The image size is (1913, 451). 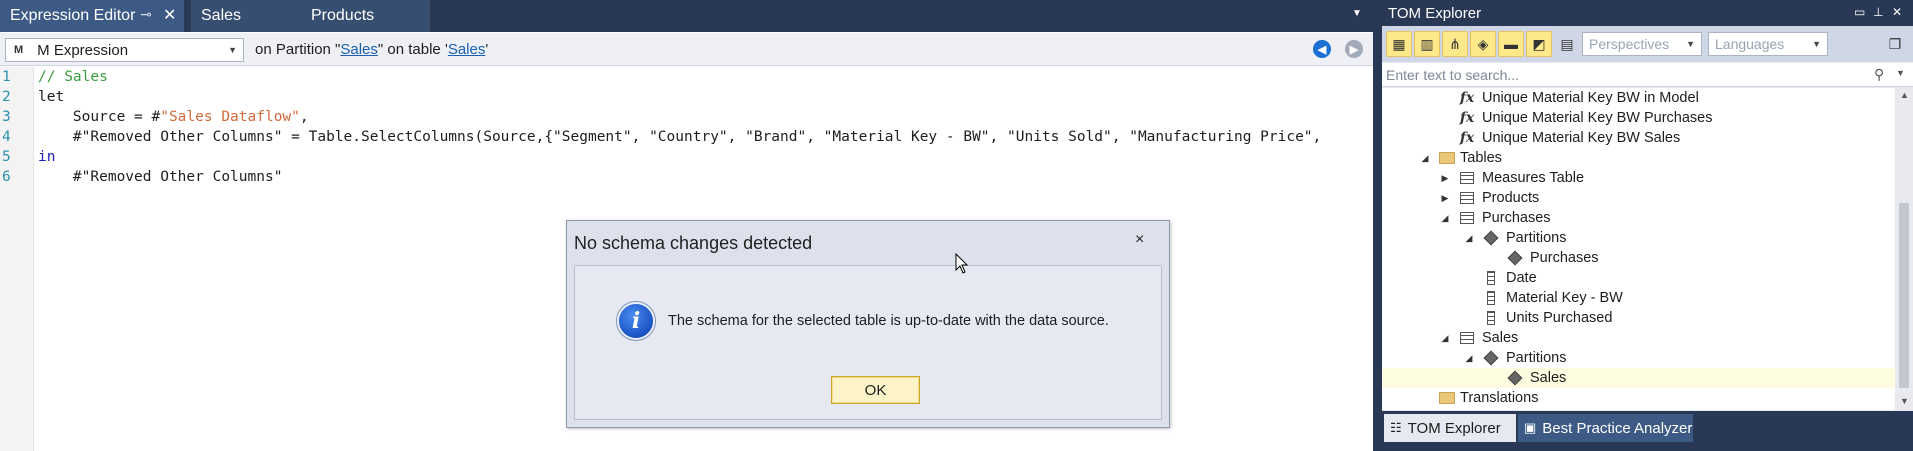 I want to click on tree-item-label: Translations, so click(x=1499, y=398).